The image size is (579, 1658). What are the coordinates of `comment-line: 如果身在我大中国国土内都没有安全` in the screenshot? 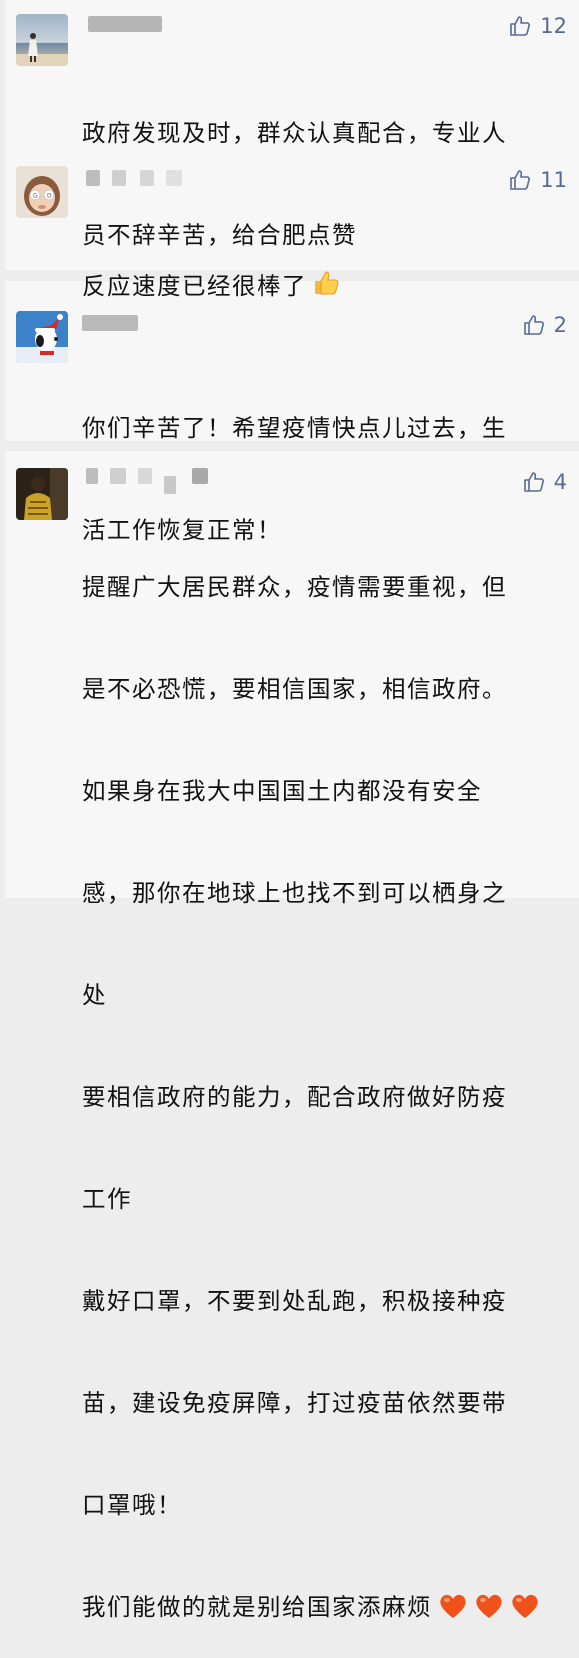 It's located at (282, 791).